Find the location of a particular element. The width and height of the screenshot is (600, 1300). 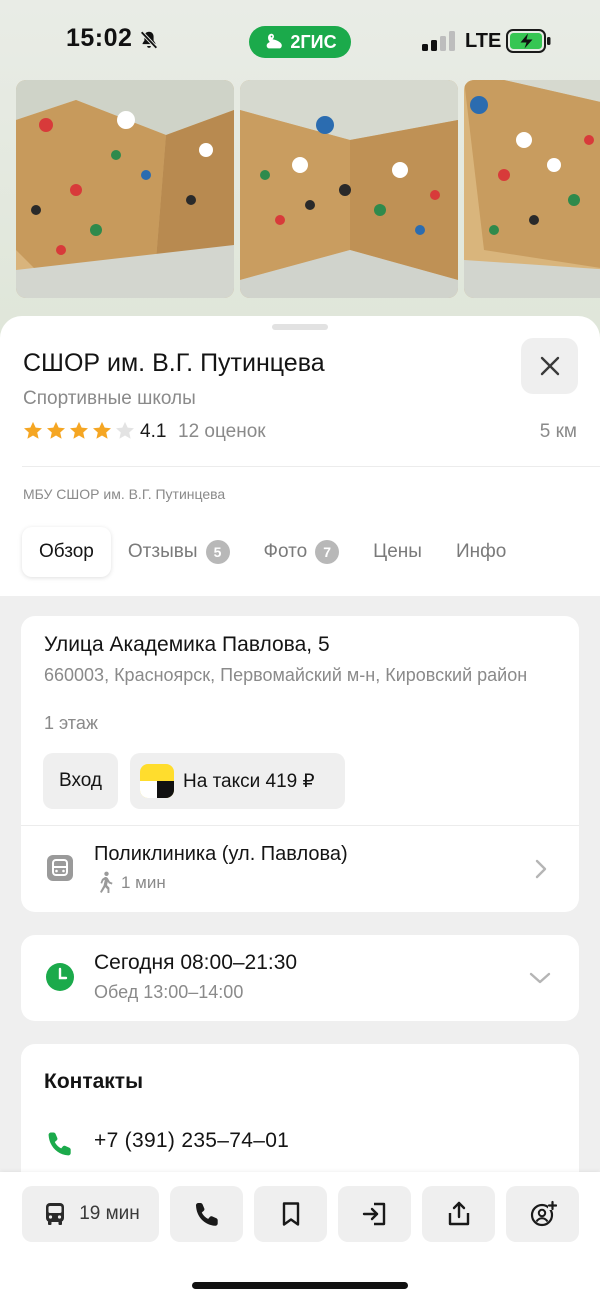

sheet-grabber is located at coordinates (300, 327).